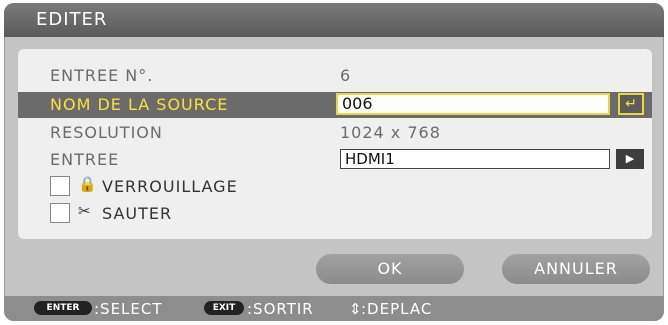 Image resolution: width=668 pixels, height=325 pixels. Describe the element at coordinates (335, 76) in the screenshot. I see `row-entry-number: ENTREE N°. 6` at that location.